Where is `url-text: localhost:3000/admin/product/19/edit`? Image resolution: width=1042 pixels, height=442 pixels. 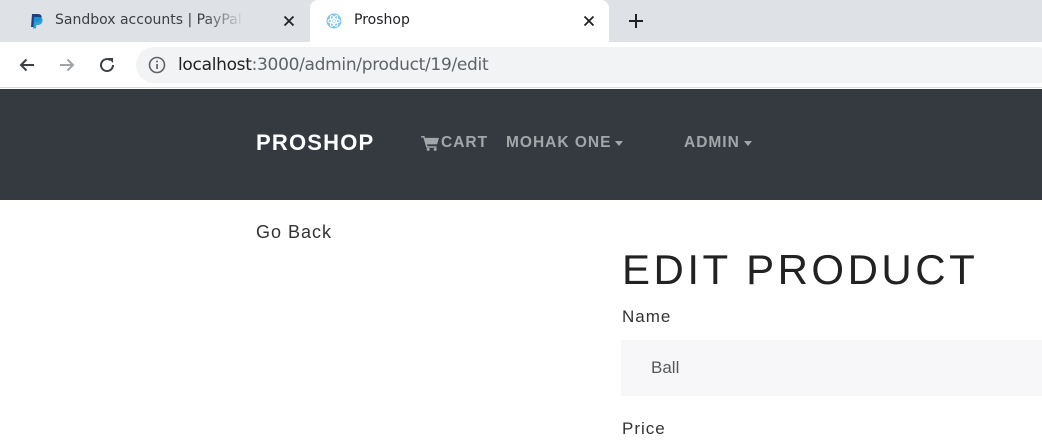 url-text: localhost:3000/admin/product/19/edit is located at coordinates (333, 65).